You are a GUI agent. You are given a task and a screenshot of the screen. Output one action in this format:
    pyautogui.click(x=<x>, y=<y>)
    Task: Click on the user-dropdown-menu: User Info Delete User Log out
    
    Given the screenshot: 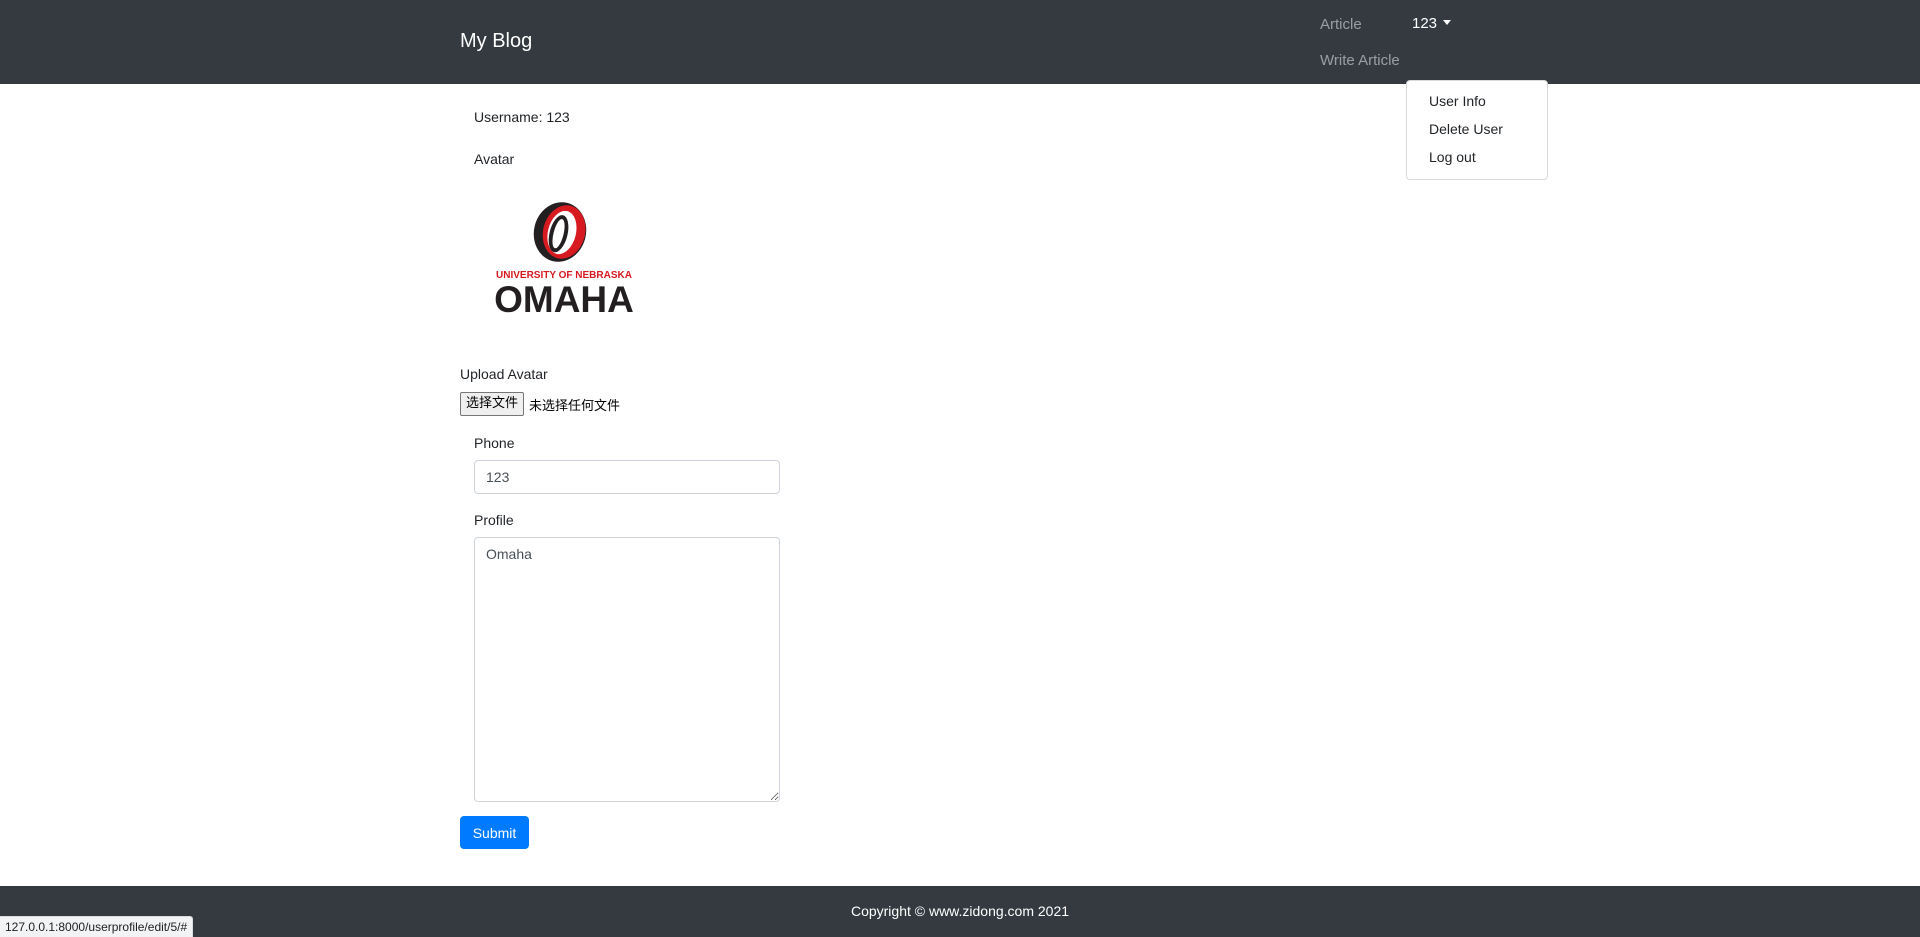 What is the action you would take?
    pyautogui.click(x=1477, y=130)
    